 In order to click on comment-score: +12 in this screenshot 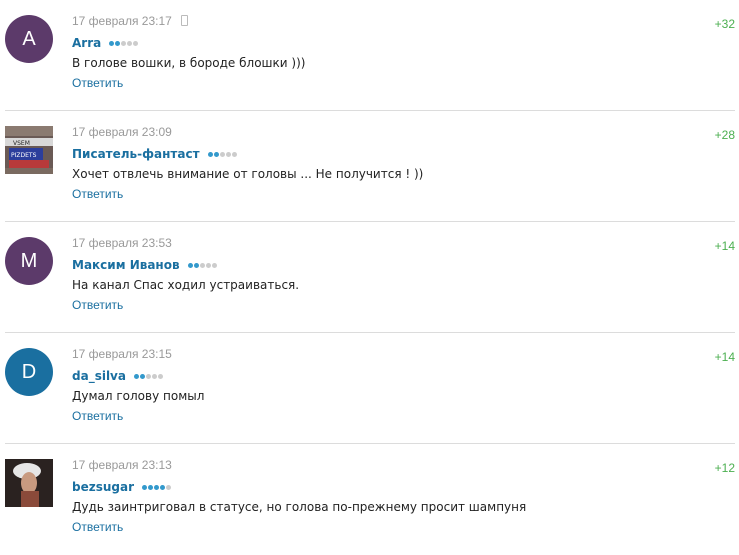, I will do `click(724, 468)`.